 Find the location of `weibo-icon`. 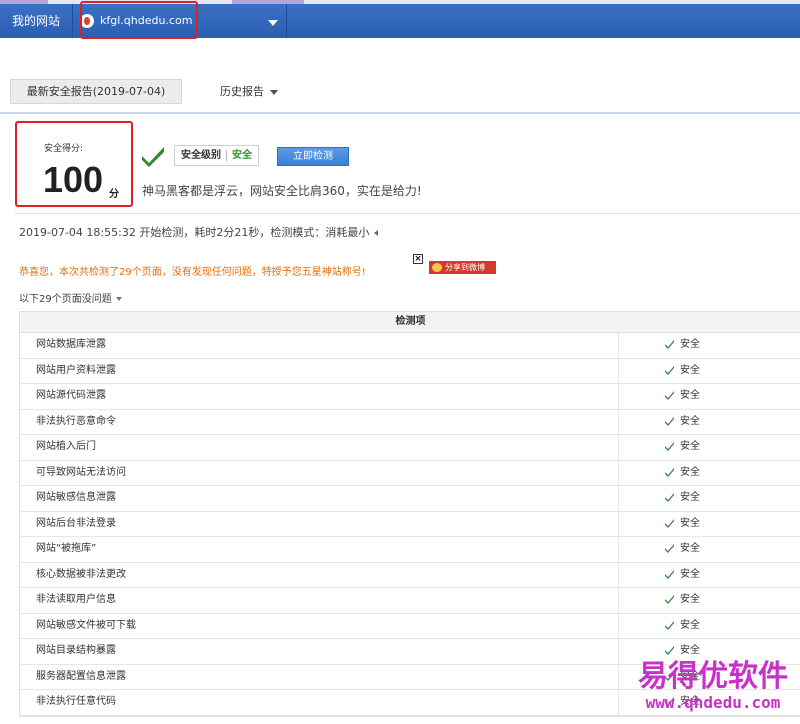

weibo-icon is located at coordinates (437, 267).